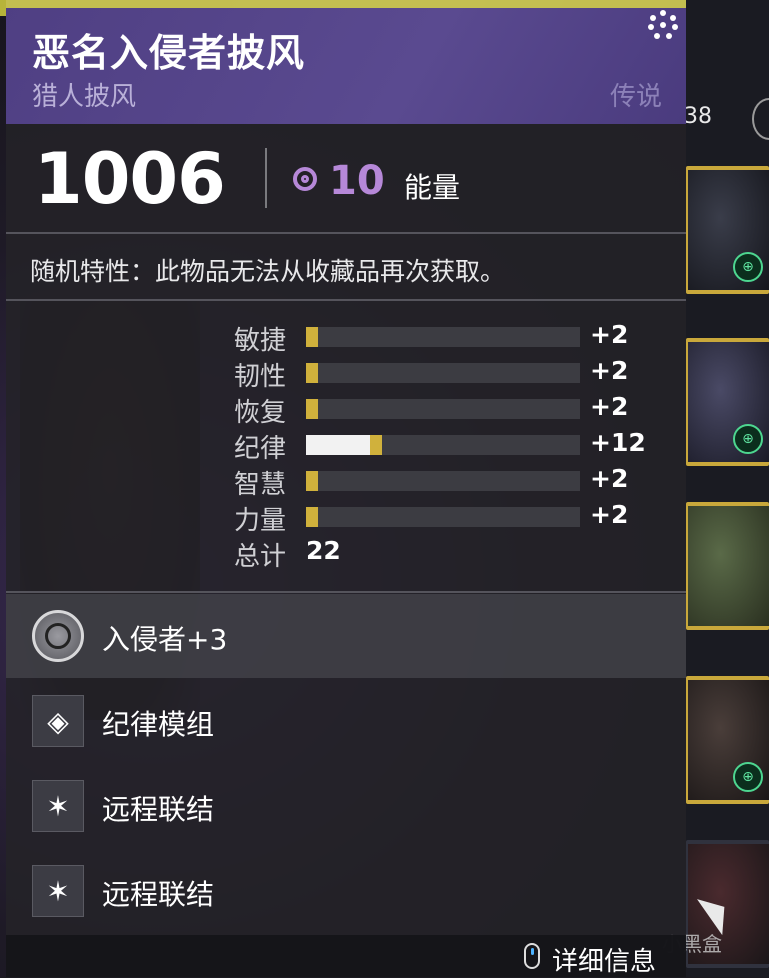  What do you see at coordinates (266, 178) in the screenshot?
I see `power-divider` at bounding box center [266, 178].